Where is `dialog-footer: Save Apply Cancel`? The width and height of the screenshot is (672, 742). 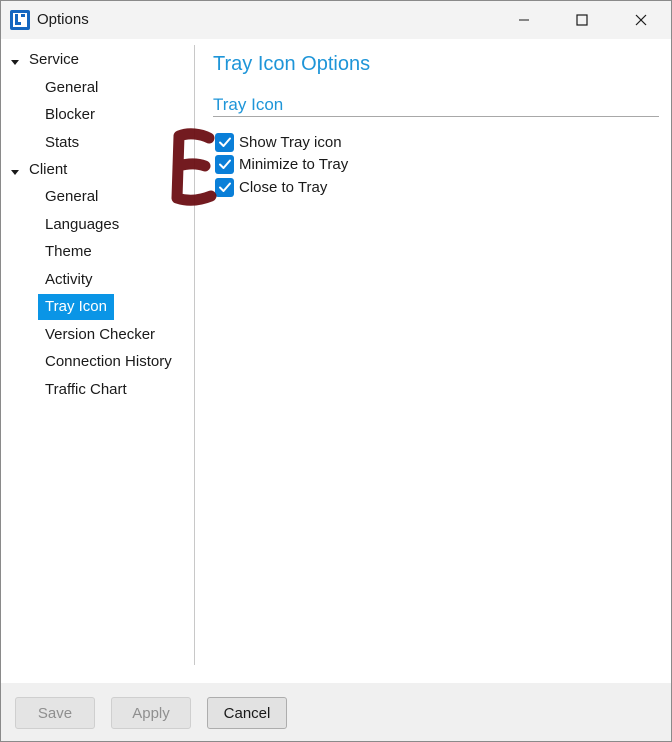
dialog-footer: Save Apply Cancel is located at coordinates (336, 712).